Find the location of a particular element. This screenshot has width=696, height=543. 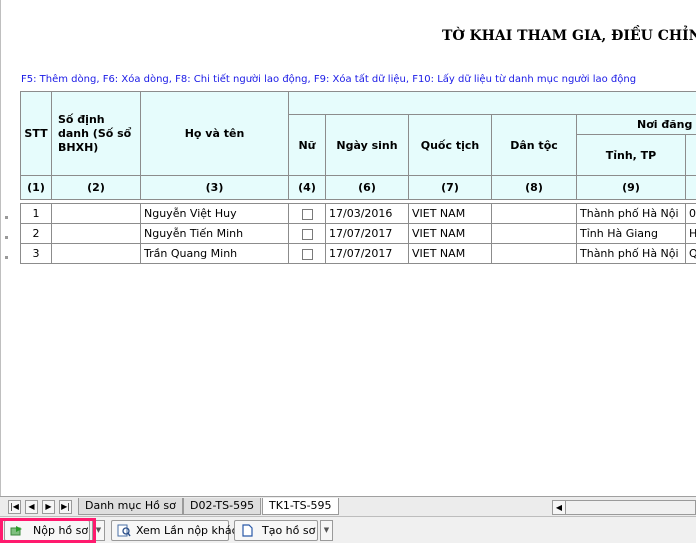

page-title: TỜ KHAI THAM GIA, ĐIỀU CHỈNH T is located at coordinates (569, 36).